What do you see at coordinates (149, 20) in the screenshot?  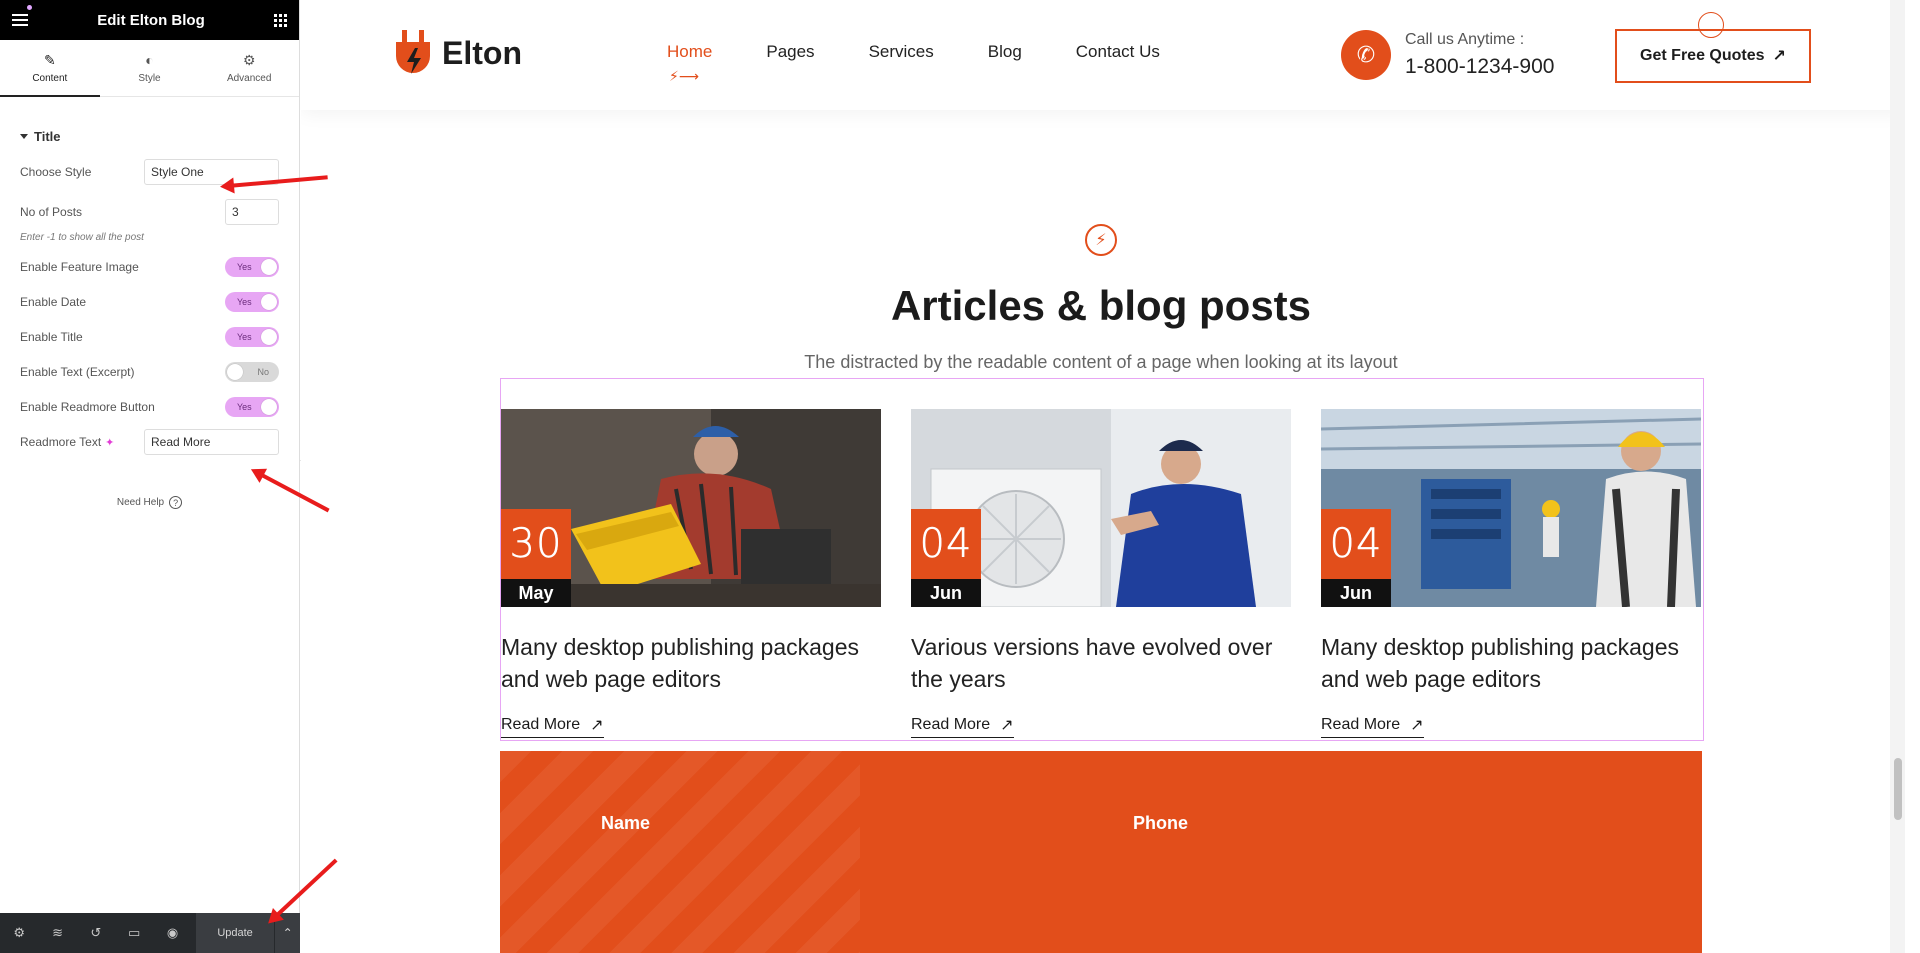 I see `panel-header: Edit Elton Blog` at bounding box center [149, 20].